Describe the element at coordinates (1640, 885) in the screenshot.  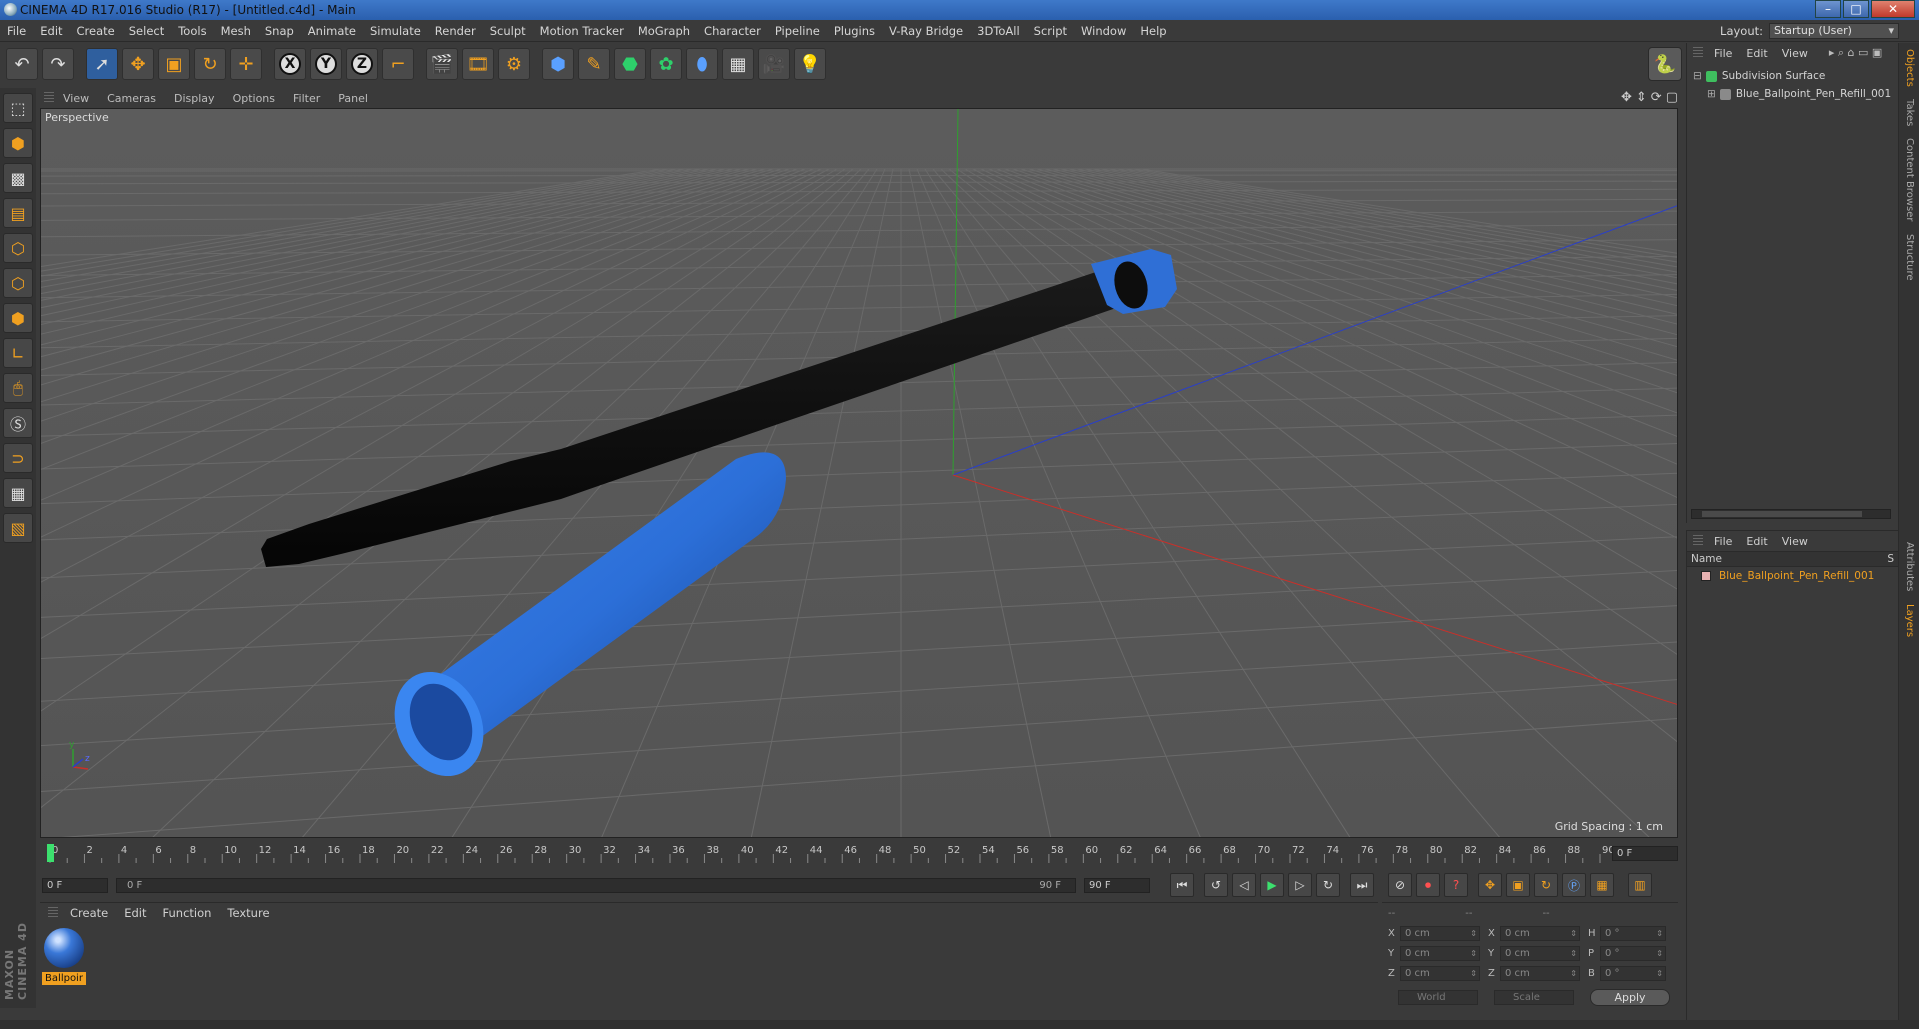
I see `timeline-window-icon: ▥` at that location.